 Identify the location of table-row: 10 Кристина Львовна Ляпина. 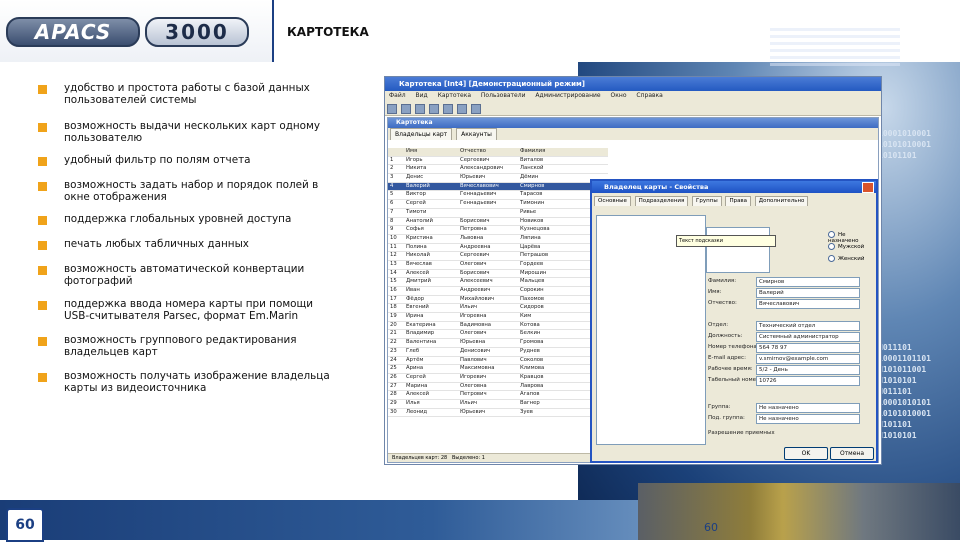
(498, 239).